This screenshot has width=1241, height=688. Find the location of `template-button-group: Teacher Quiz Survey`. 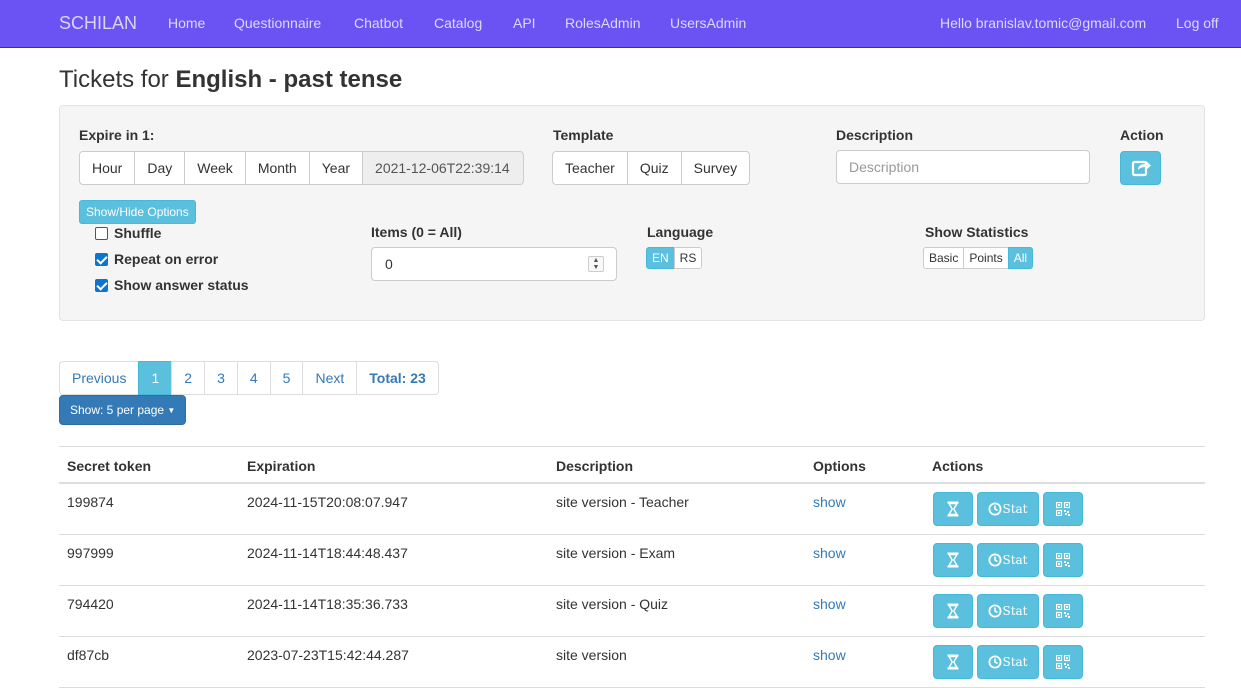

template-button-group: Teacher Quiz Survey is located at coordinates (651, 168).